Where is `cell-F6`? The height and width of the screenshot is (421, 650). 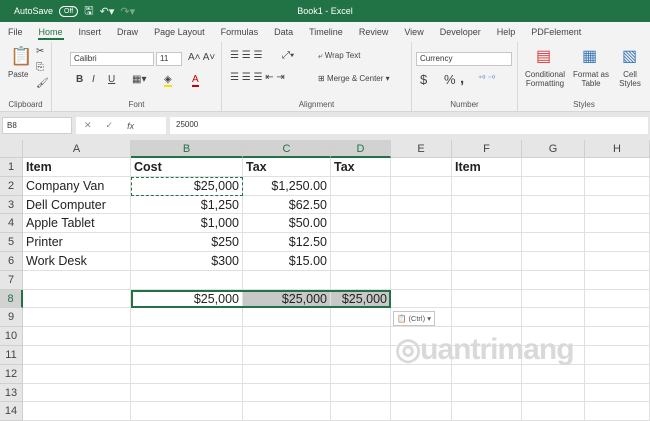
cell-F6 is located at coordinates (487, 261).